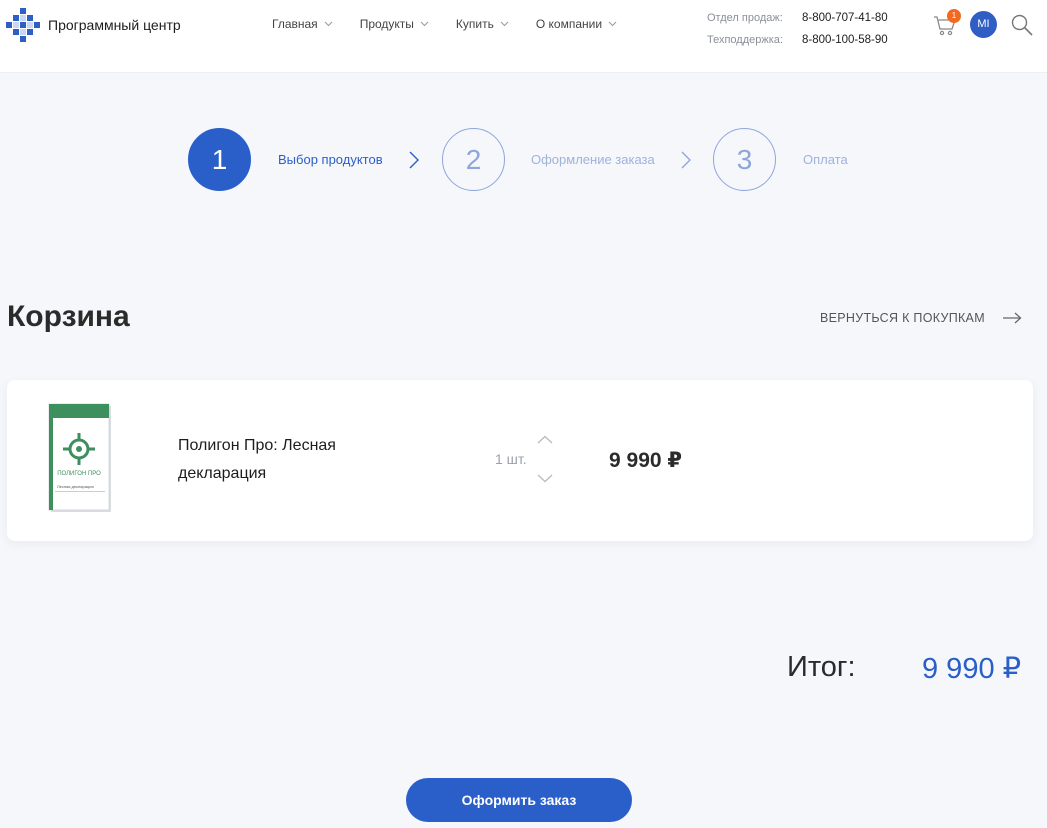 This screenshot has height=828, width=1047. Describe the element at coordinates (386, 24) in the screenshot. I see `nav-item-label: Продукты` at that location.